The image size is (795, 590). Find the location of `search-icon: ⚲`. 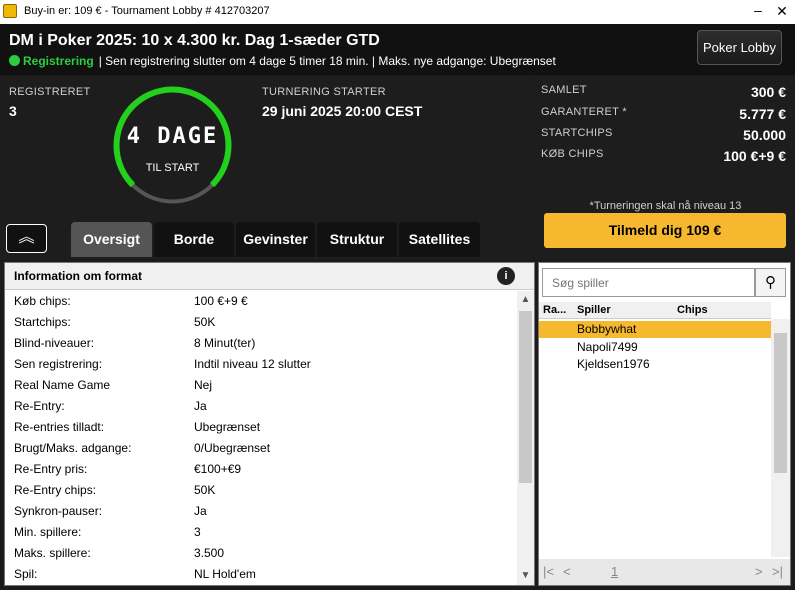

search-icon: ⚲ is located at coordinates (770, 282).